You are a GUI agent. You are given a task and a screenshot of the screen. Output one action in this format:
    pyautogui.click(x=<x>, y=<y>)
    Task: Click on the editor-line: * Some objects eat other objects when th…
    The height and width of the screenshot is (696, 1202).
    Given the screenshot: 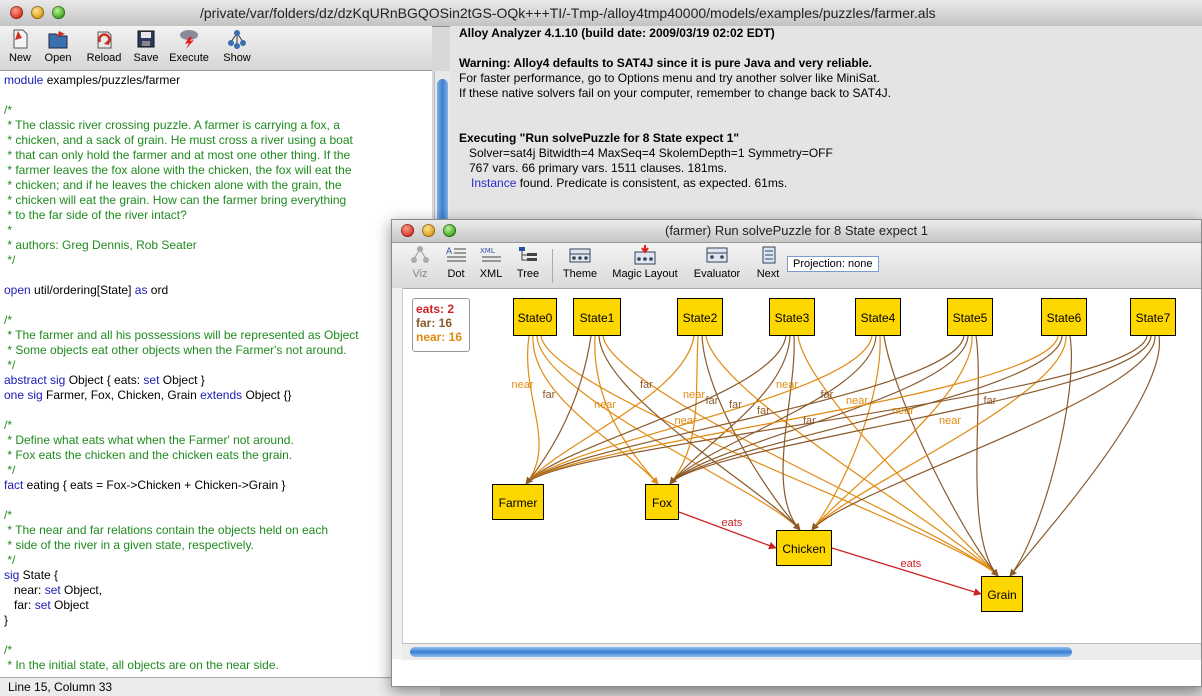 What is the action you would take?
    pyautogui.click(x=175, y=350)
    